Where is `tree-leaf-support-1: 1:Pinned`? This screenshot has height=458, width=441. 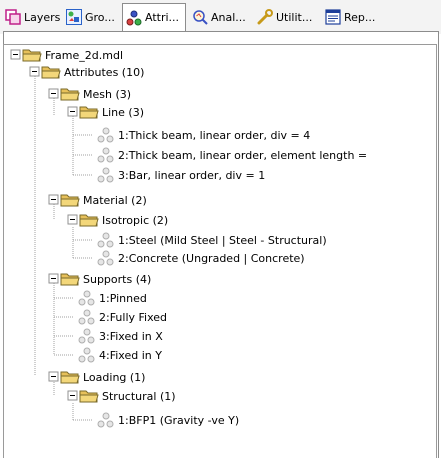
tree-leaf-support-1: 1:Pinned is located at coordinates (111, 298).